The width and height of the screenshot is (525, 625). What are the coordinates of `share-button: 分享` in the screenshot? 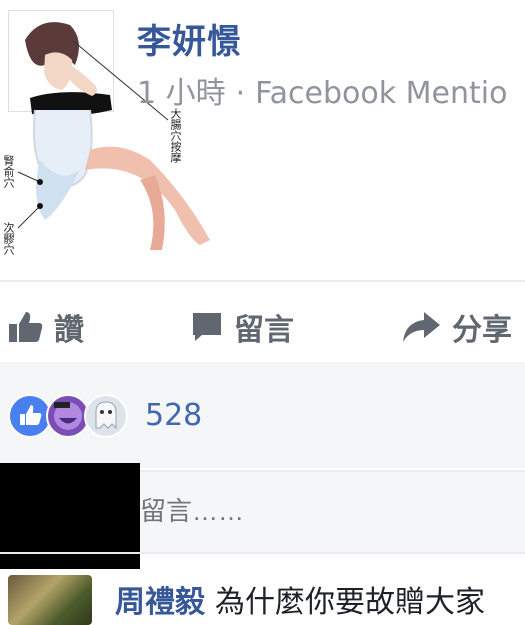 It's located at (456, 327).